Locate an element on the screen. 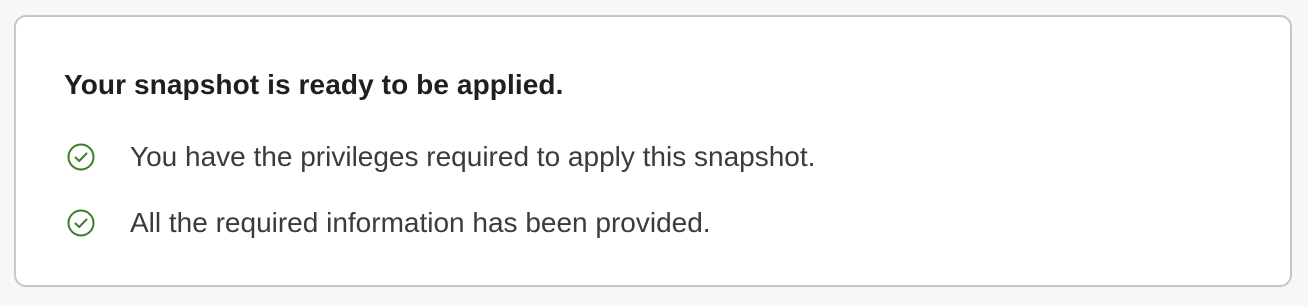 The height and width of the screenshot is (306, 1308). snapshot-ready-heading: Your snapshot is ready to be applied. is located at coordinates (314, 84).